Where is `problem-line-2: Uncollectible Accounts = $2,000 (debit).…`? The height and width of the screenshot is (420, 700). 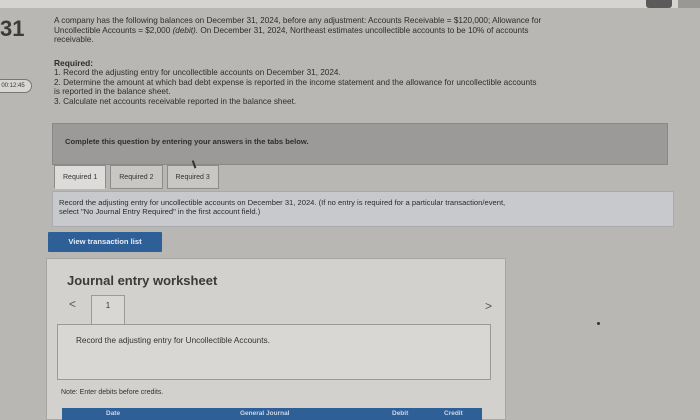 problem-line-2: Uncollectible Accounts = $2,000 (debit).… is located at coordinates (364, 31).